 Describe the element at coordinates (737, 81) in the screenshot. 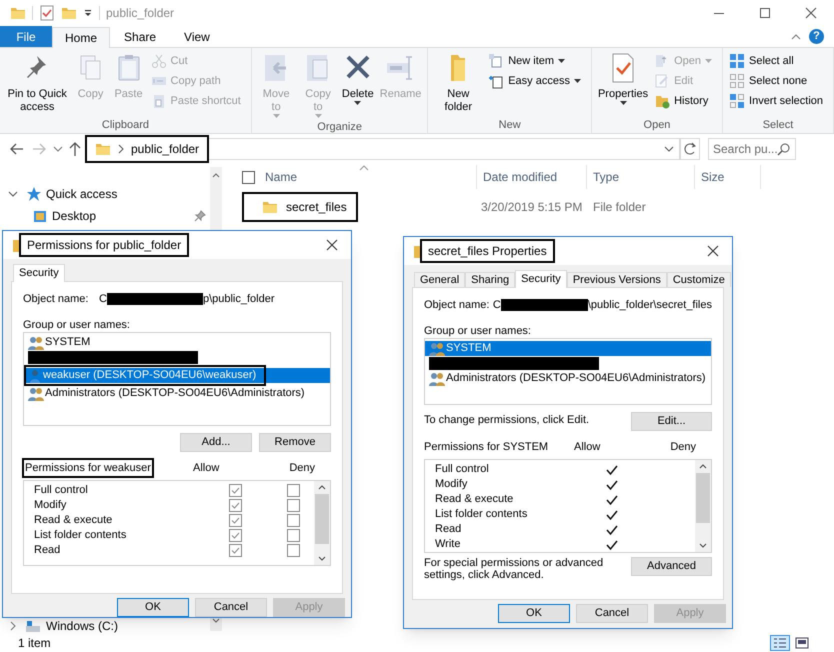

I see `select-none-icon` at that location.